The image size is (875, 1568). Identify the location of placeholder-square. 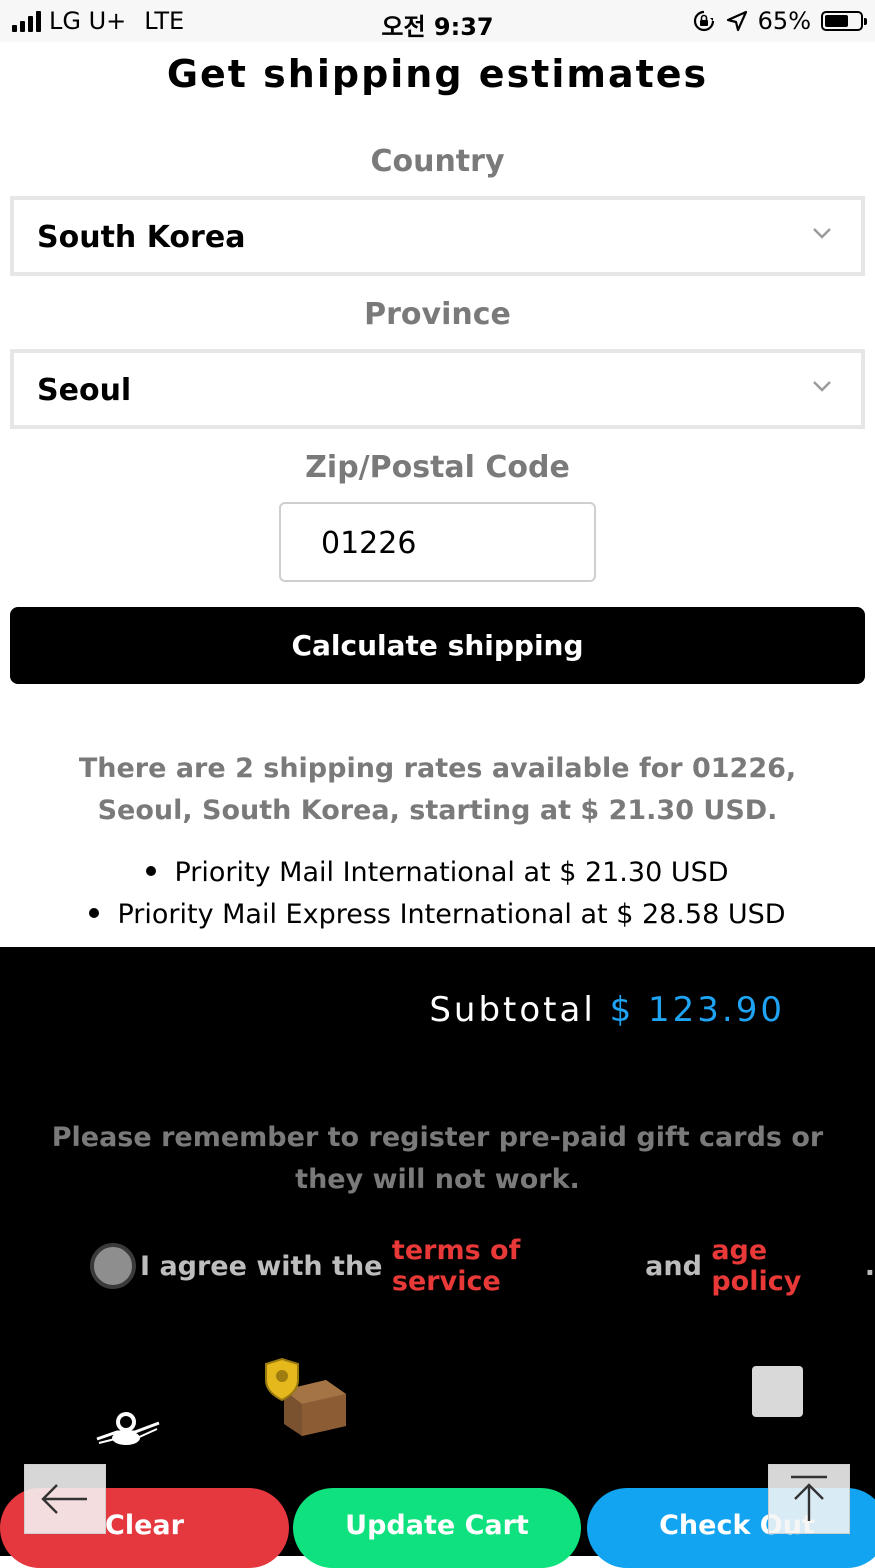
(777, 1391).